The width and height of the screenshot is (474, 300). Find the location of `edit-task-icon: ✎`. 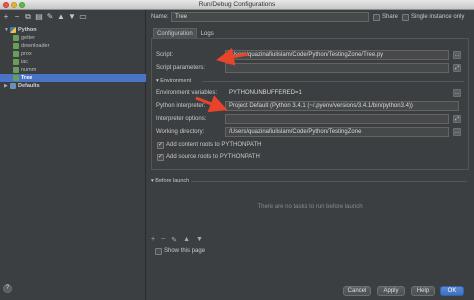

edit-task-icon: ✎ is located at coordinates (174, 240).